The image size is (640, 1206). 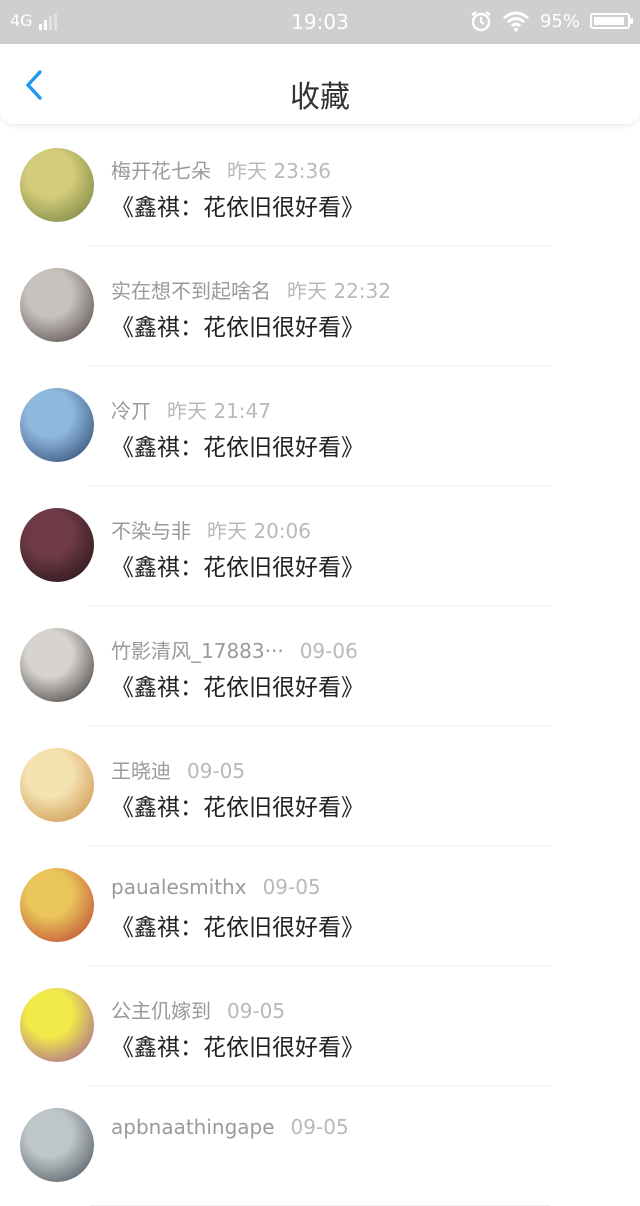 I want to click on navigation-bar: 收藏, so click(x=320, y=84).